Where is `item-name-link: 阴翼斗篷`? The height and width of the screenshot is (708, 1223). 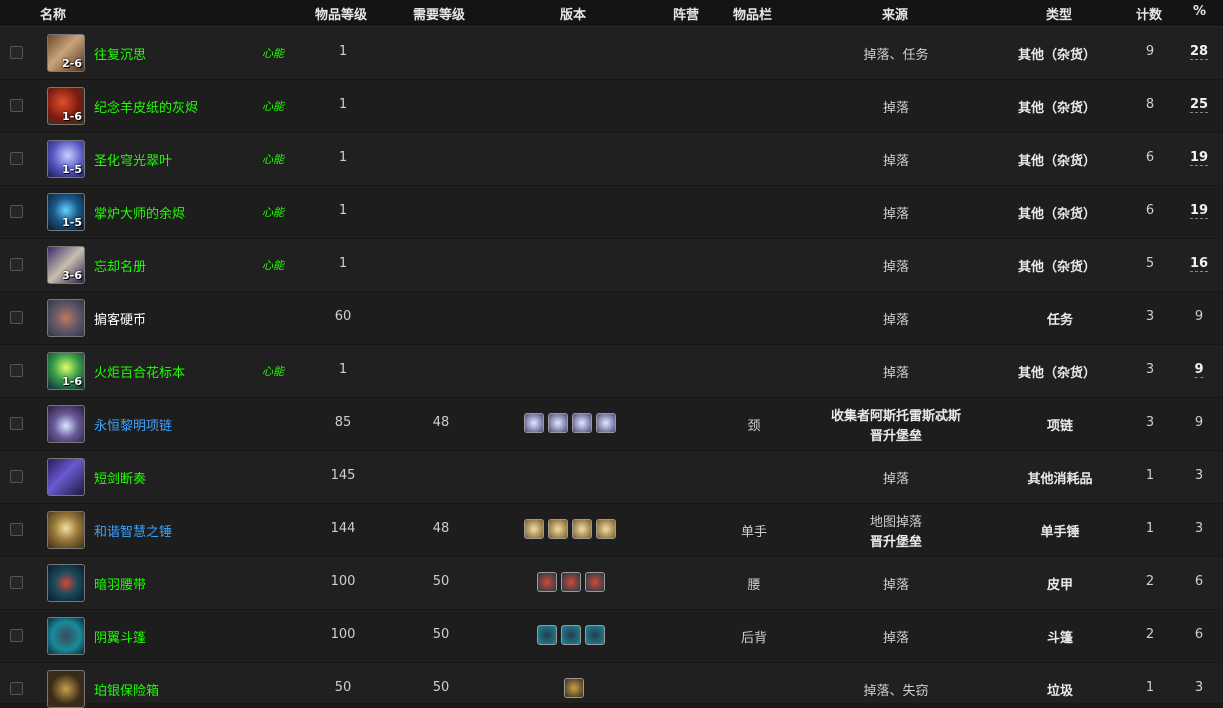 item-name-link: 阴翼斗篷 is located at coordinates (120, 636).